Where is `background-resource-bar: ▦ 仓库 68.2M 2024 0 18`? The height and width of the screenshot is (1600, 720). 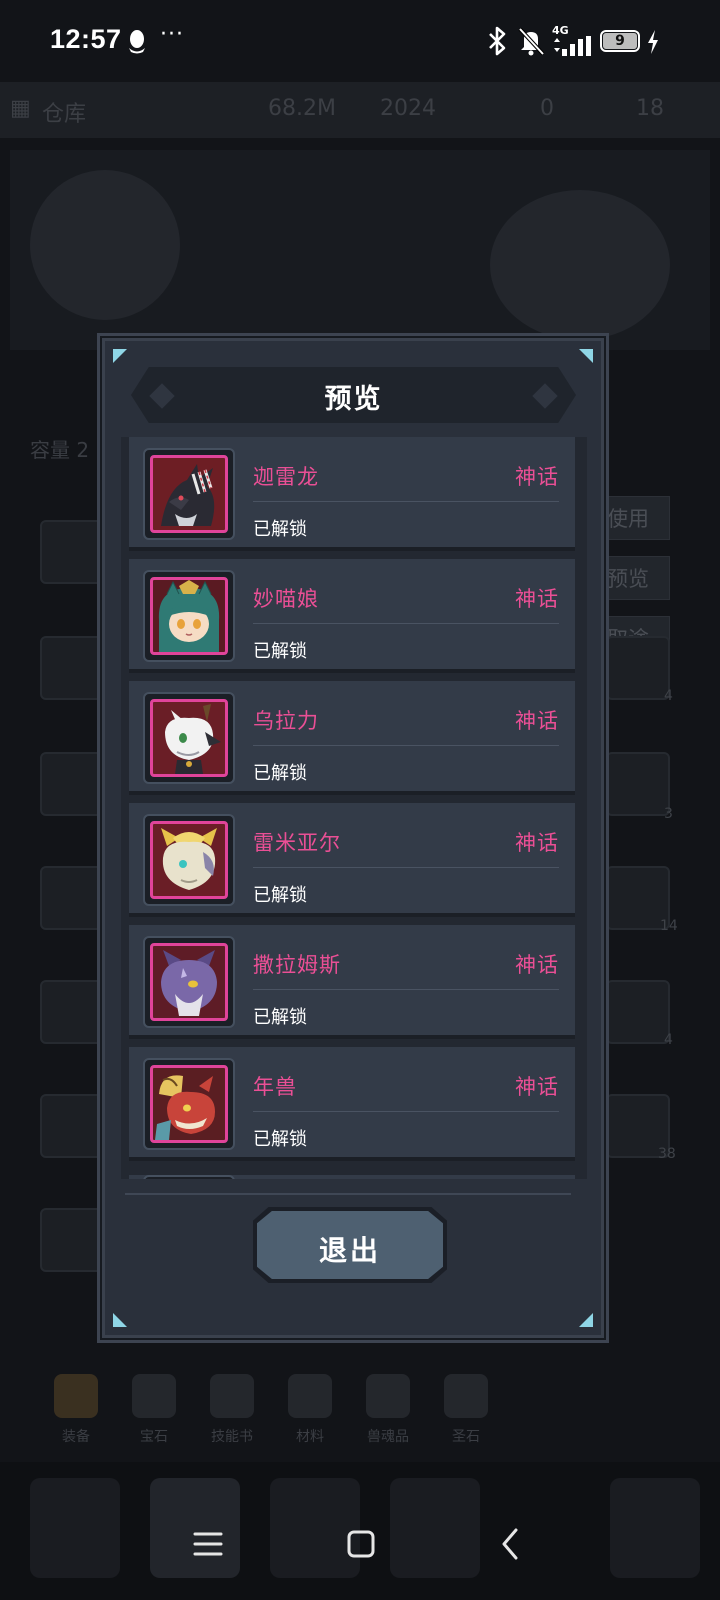 background-resource-bar: ▦ 仓库 68.2M 2024 0 18 is located at coordinates (360, 110).